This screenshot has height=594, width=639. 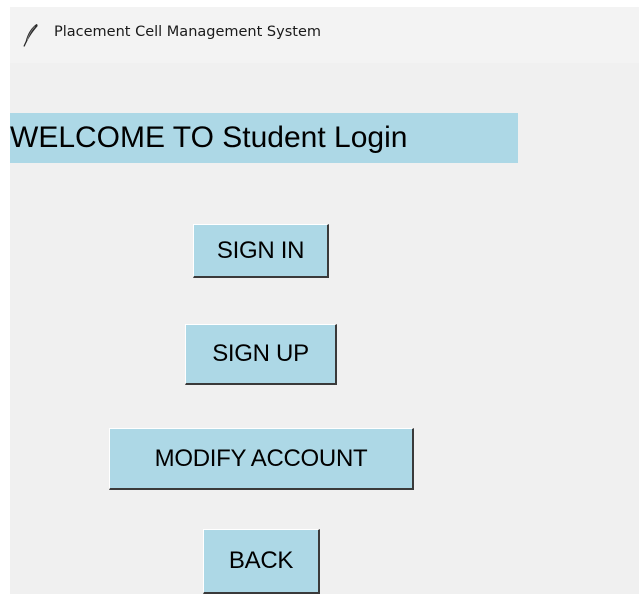 I want to click on sign-in-button: SIGN IN, so click(x=261, y=251).